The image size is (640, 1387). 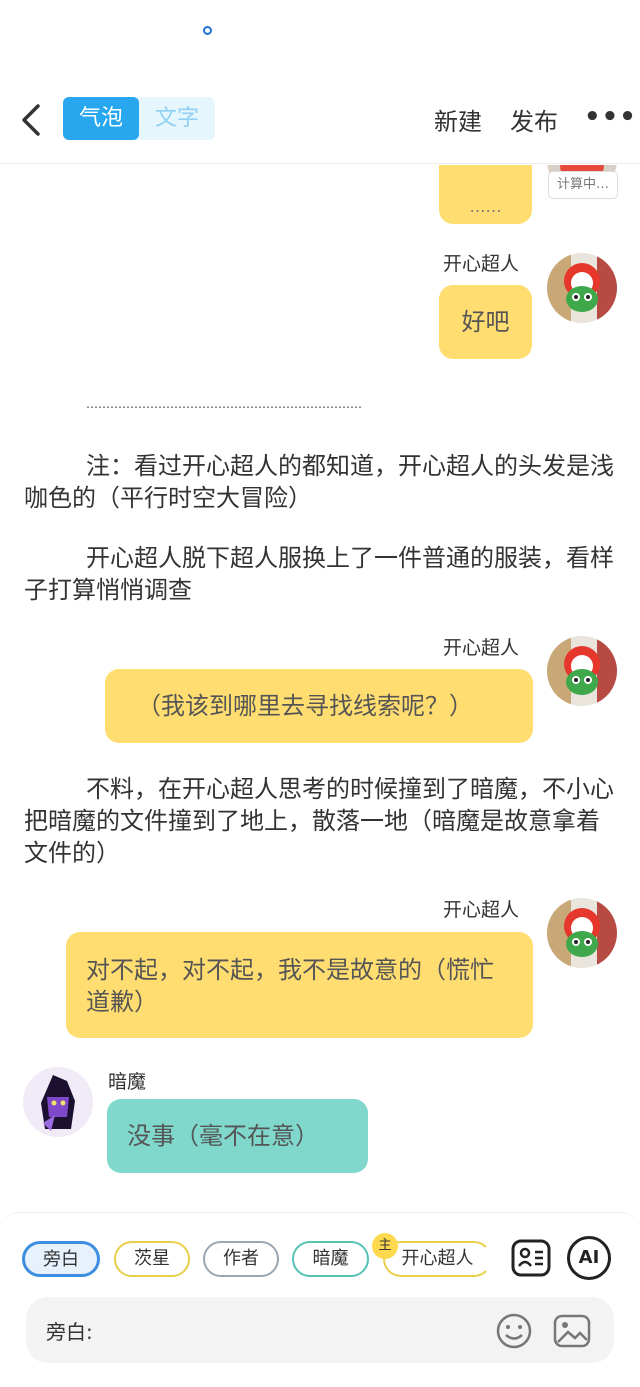 What do you see at coordinates (127, 1082) in the screenshot?
I see `speaker-name: 暗魔` at bounding box center [127, 1082].